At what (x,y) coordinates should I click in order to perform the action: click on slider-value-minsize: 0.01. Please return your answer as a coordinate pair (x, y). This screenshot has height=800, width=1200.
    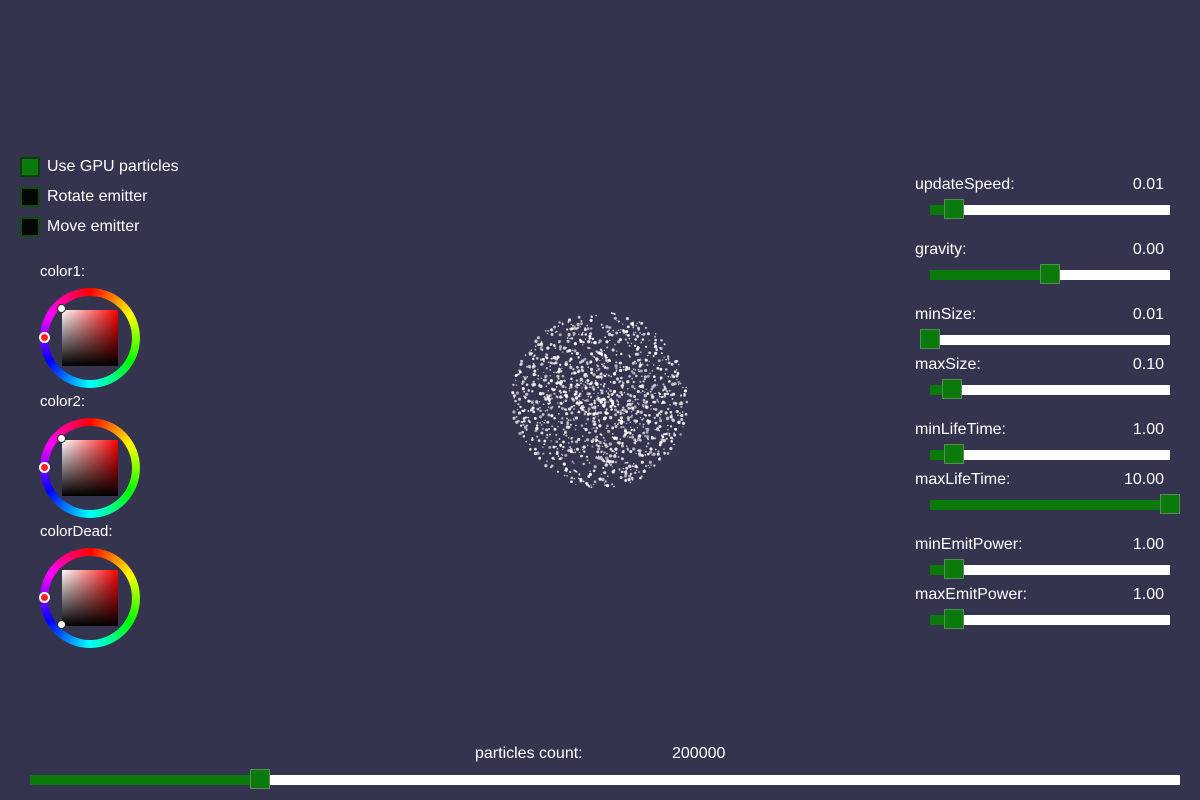
    Looking at the image, I should click on (1148, 314).